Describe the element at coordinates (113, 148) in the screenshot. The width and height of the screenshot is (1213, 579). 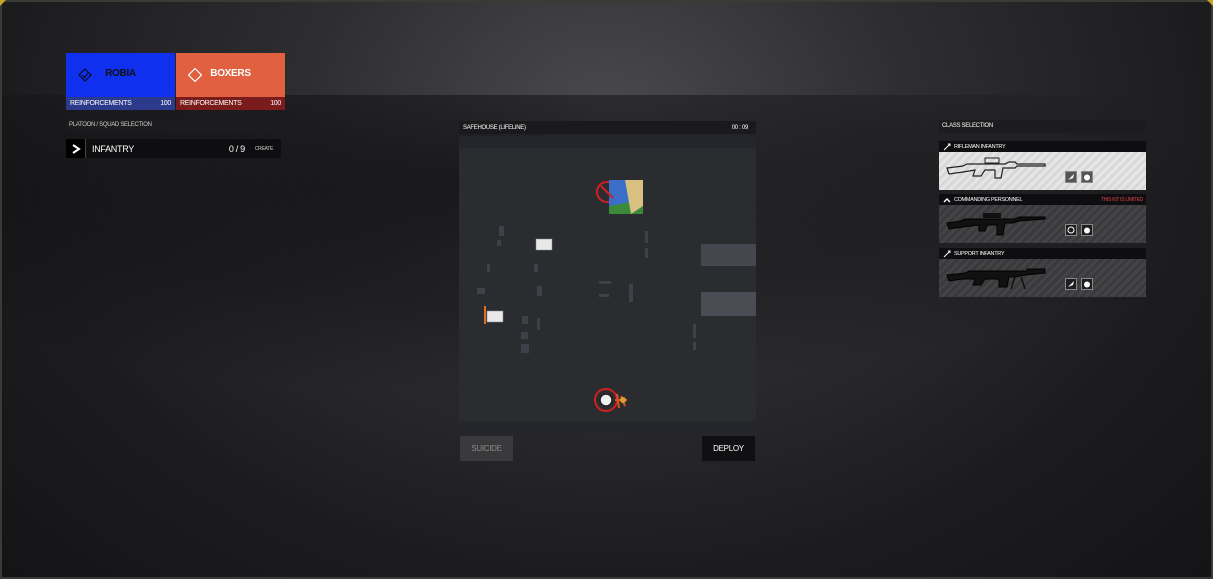
I see `squad-name: INFANTRY` at that location.